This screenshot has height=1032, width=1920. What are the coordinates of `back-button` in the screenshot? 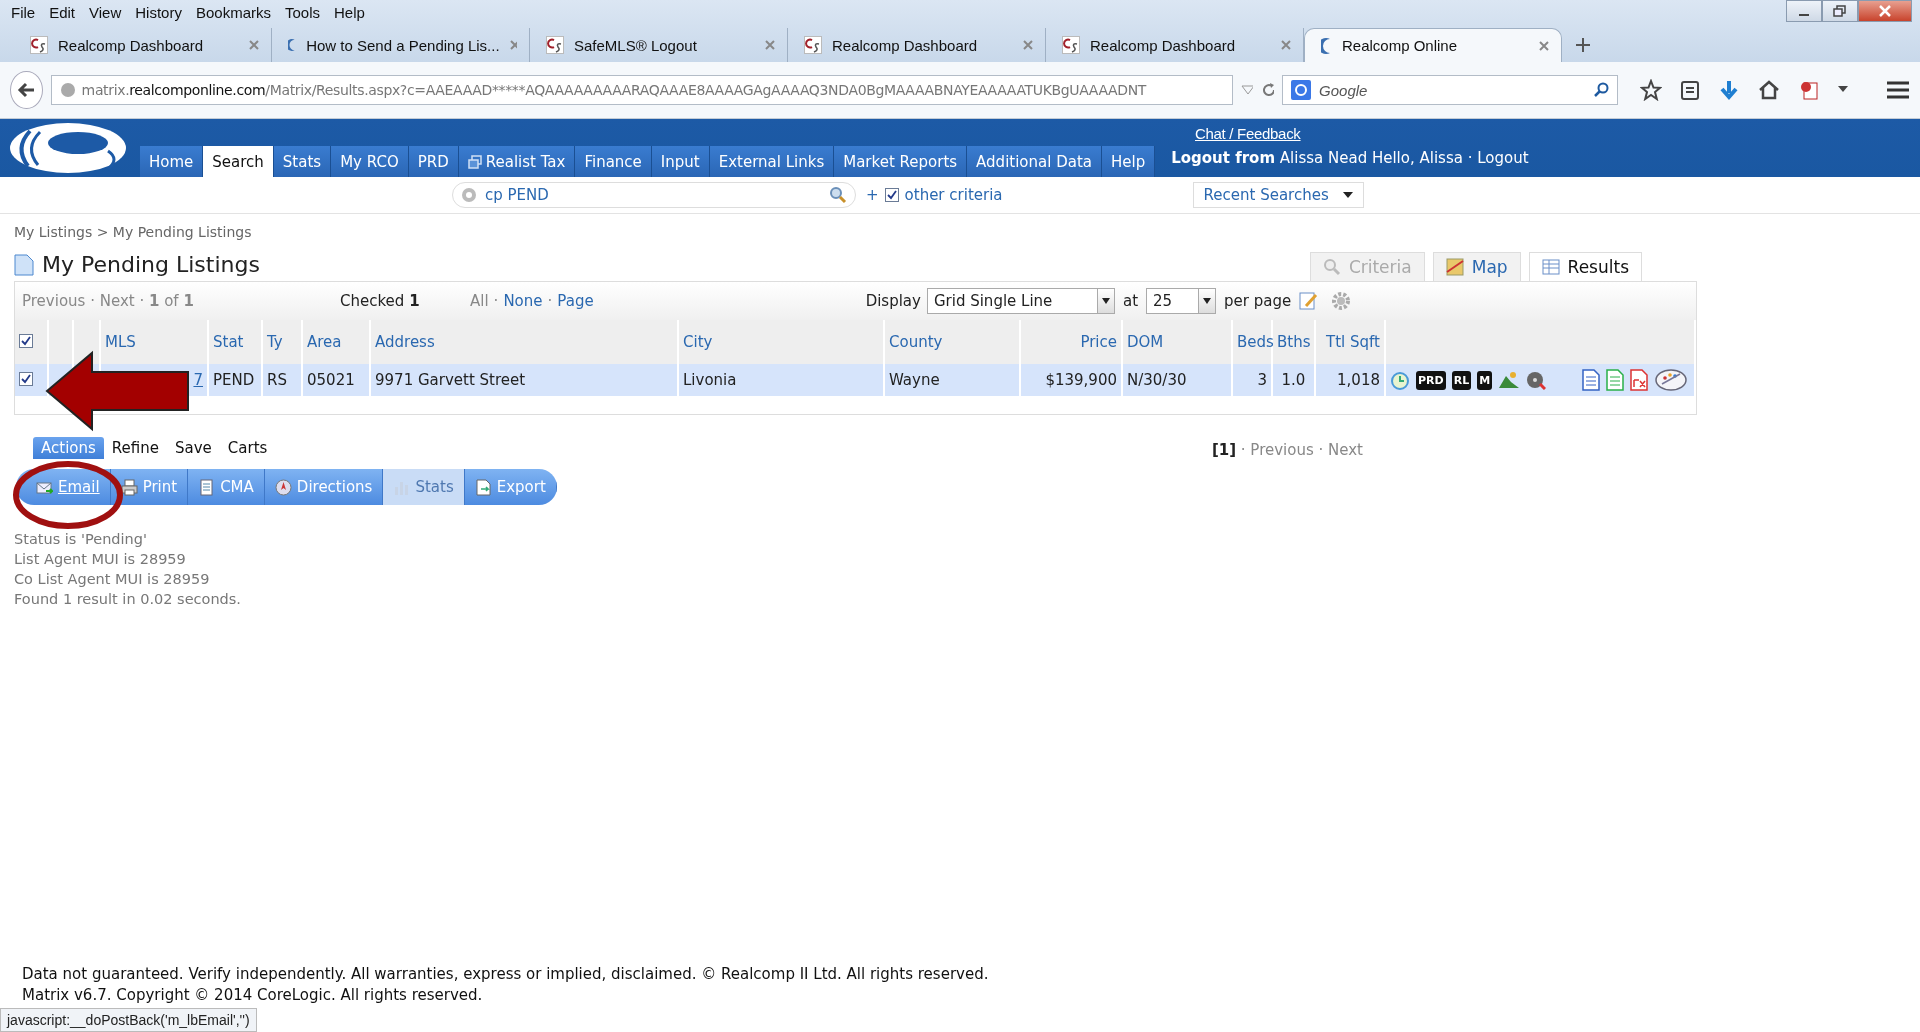 It's located at (26, 90).